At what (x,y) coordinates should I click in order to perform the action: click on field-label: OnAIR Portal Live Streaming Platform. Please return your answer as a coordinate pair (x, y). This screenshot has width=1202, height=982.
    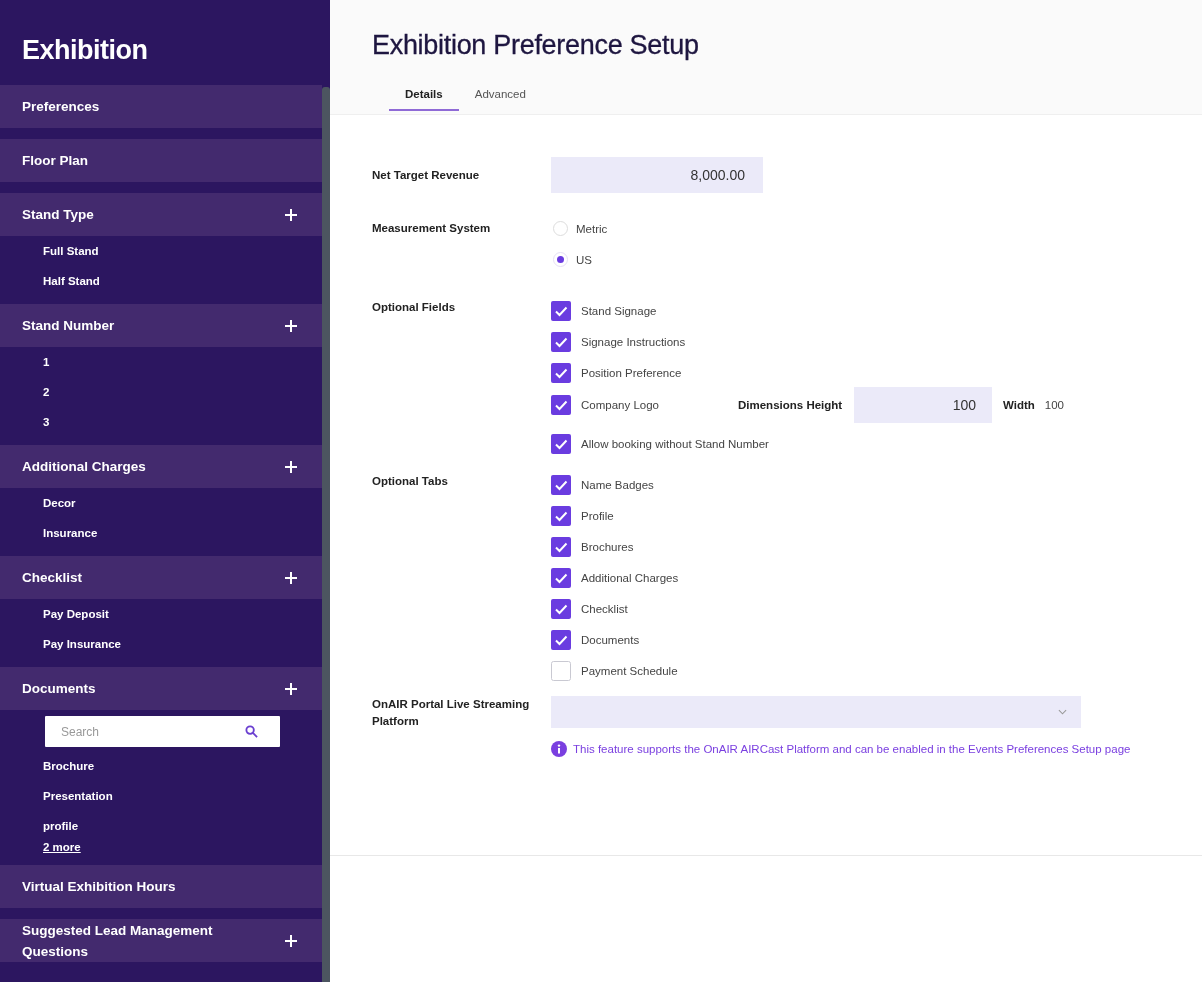
    Looking at the image, I should click on (451, 713).